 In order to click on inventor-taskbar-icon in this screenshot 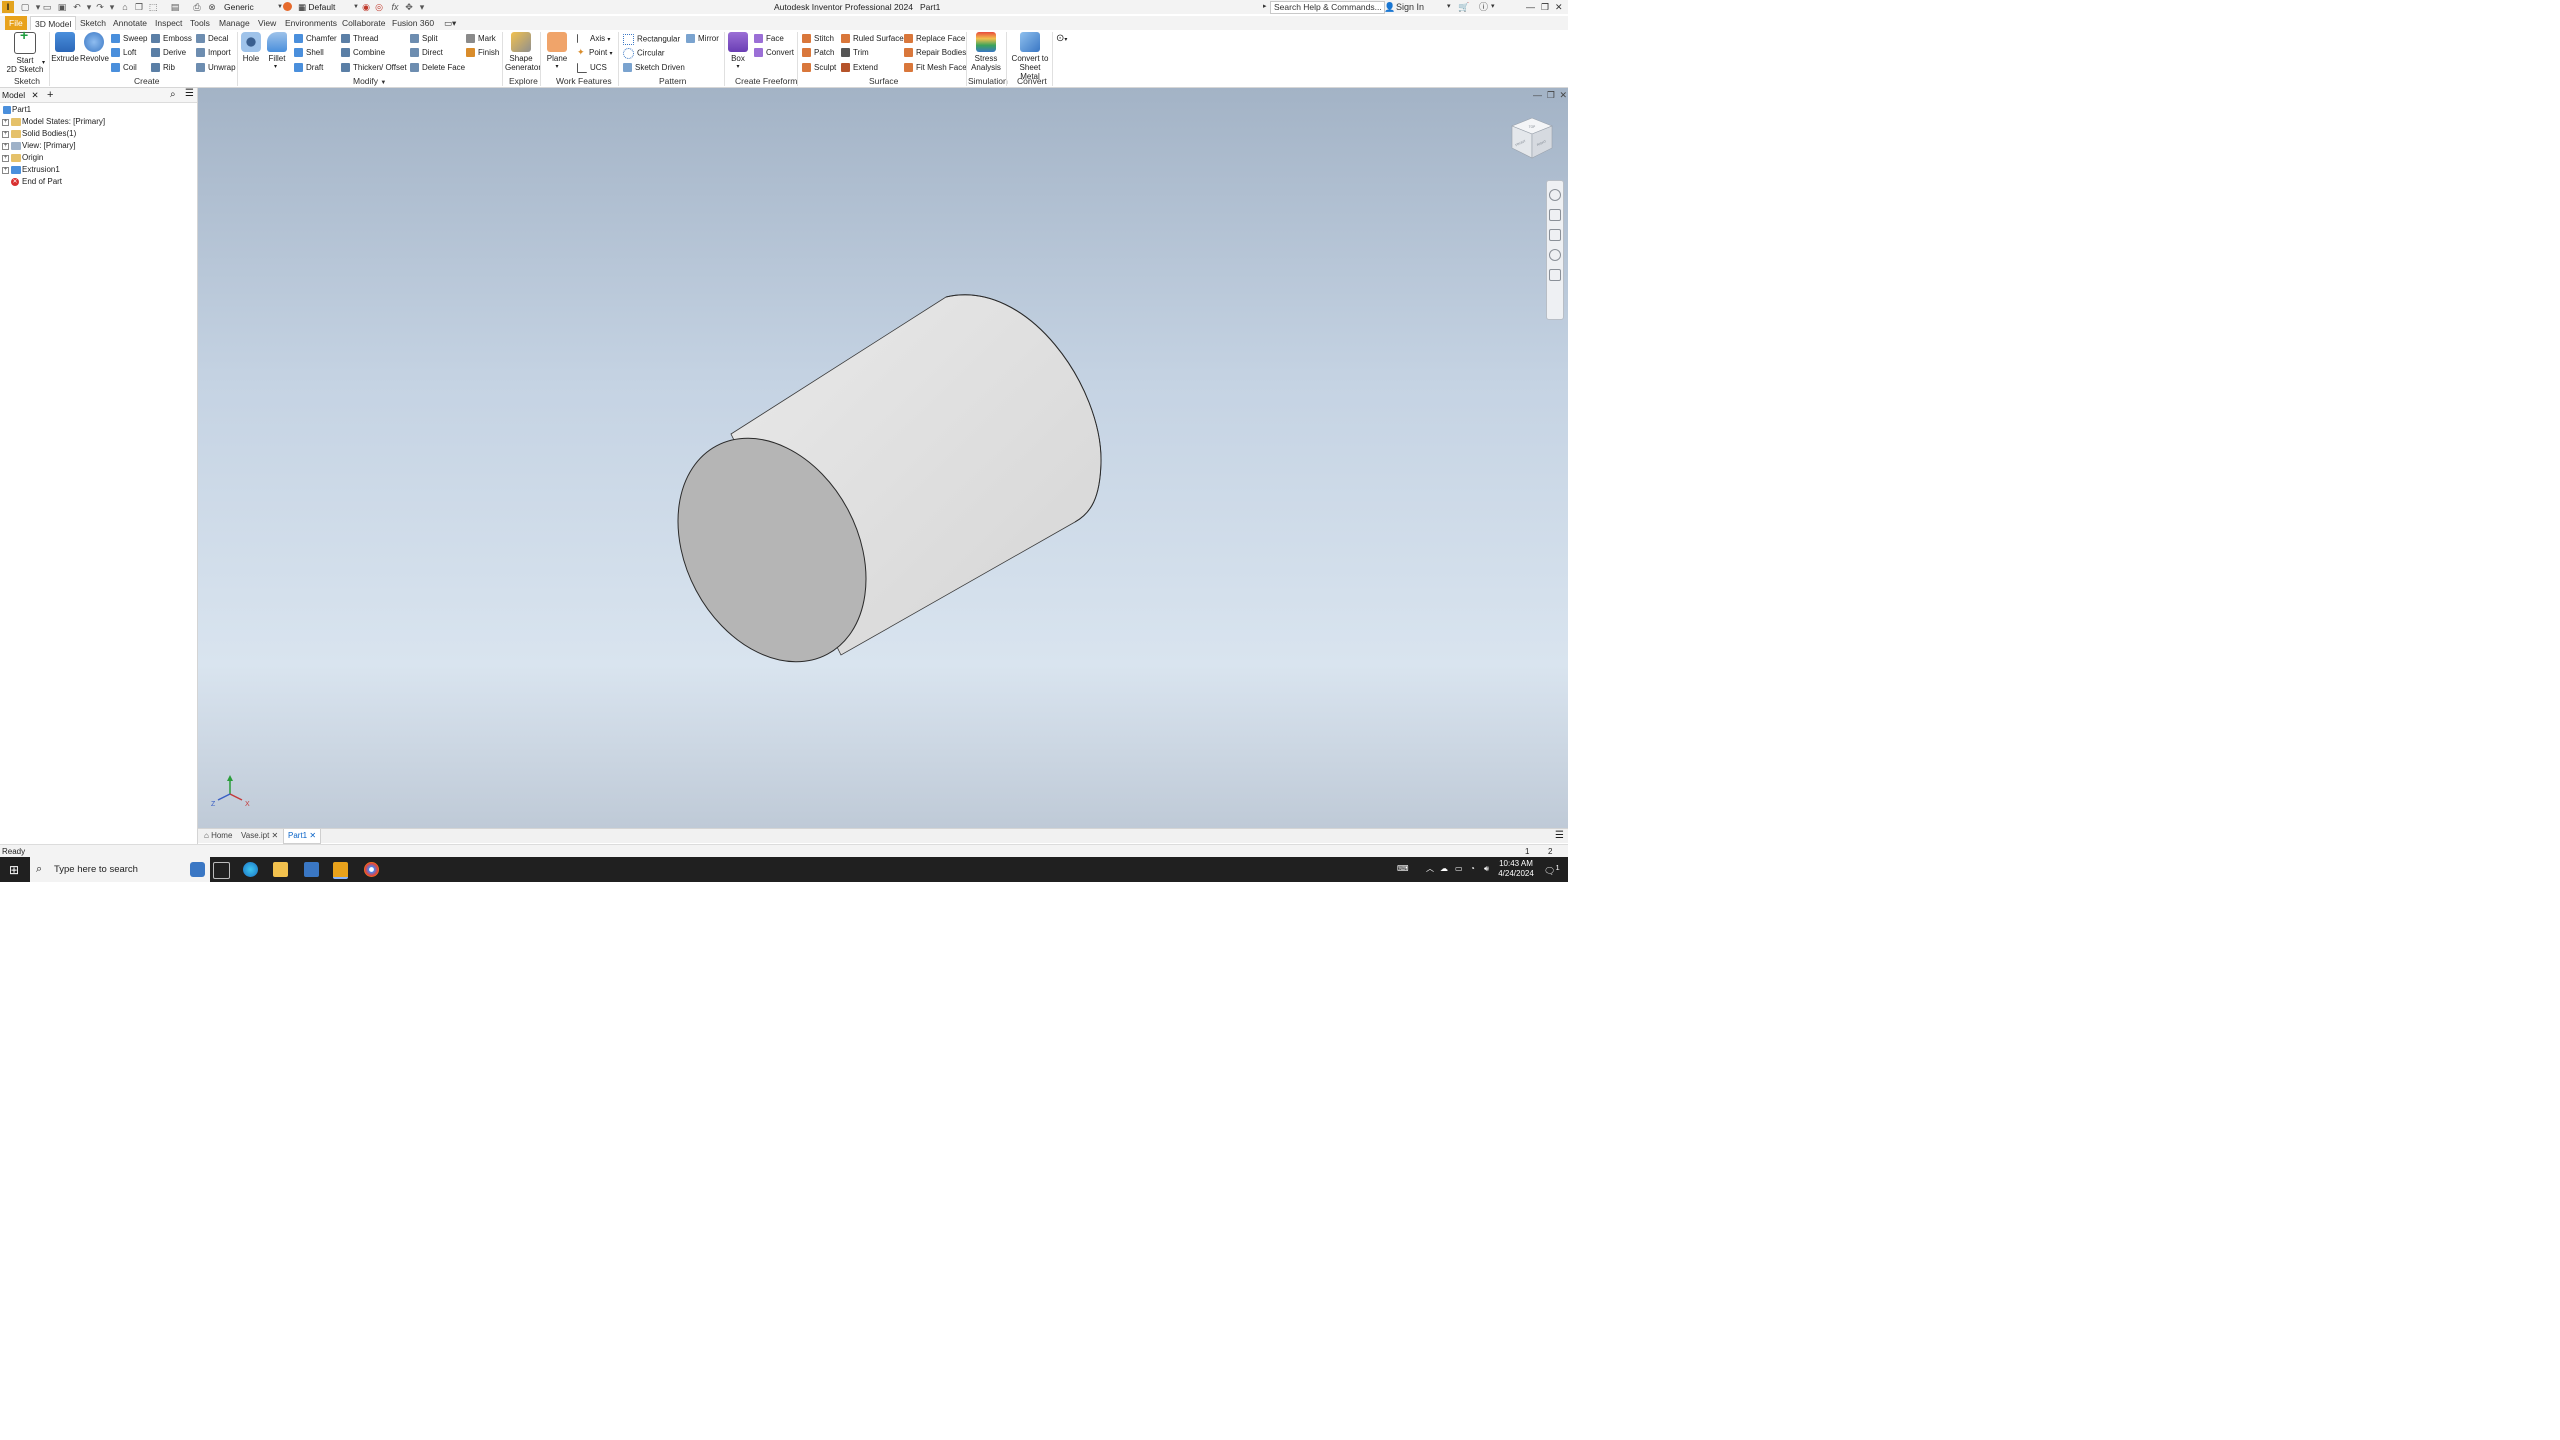, I will do `click(340, 870)`.